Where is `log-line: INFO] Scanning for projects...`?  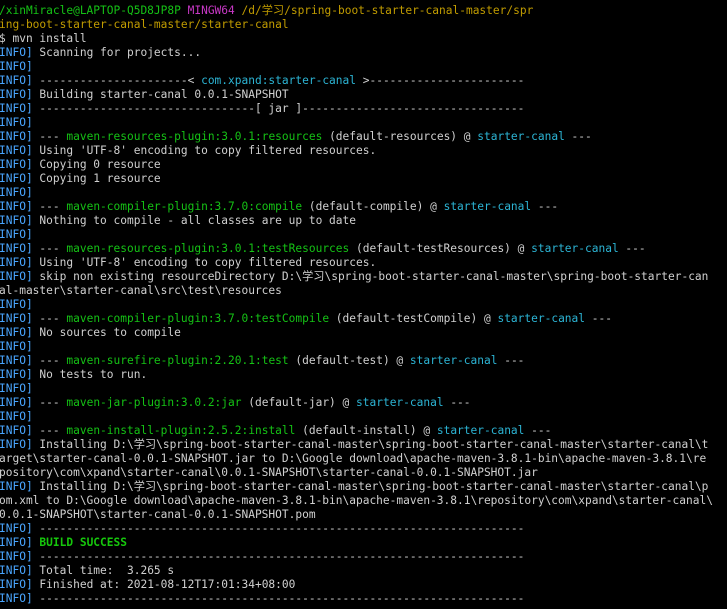 log-line: INFO] Scanning for projects... is located at coordinates (363, 53).